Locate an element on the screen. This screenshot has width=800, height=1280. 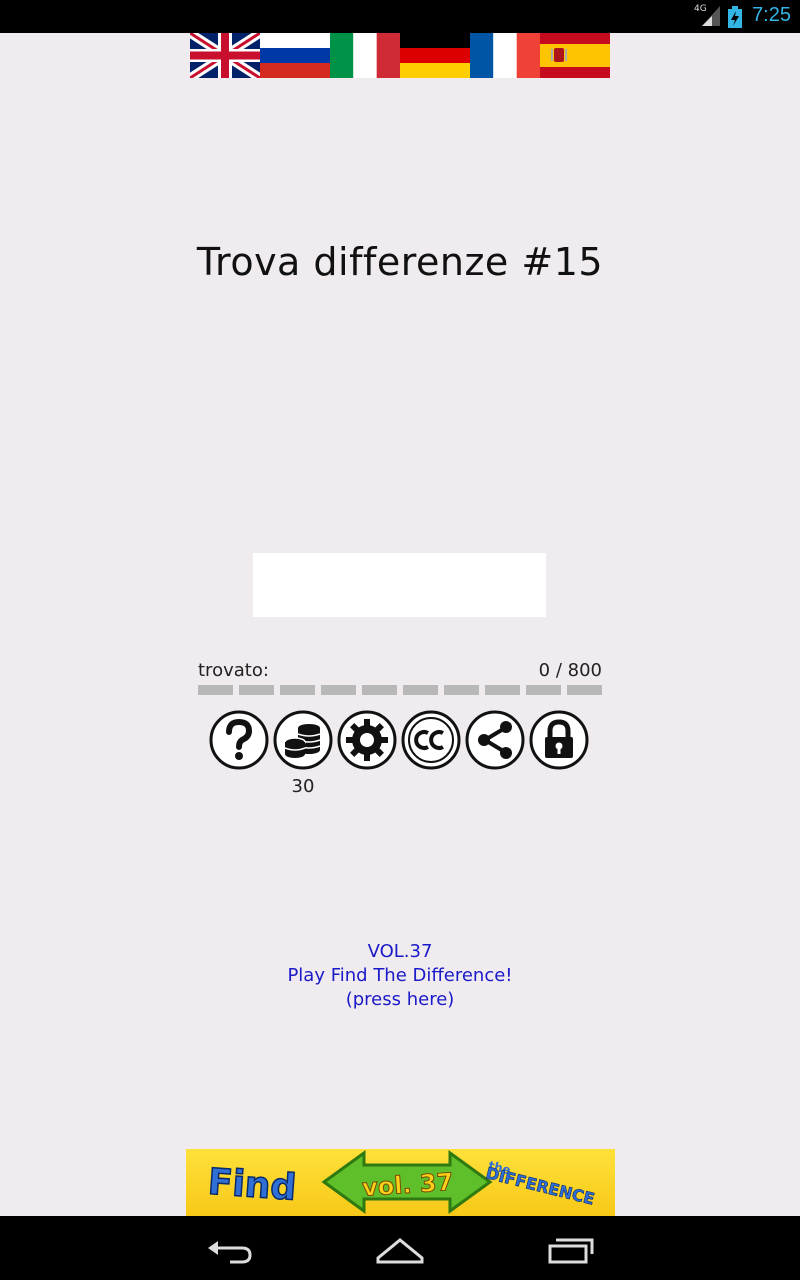
promo-text: Play Find The Difference! is located at coordinates (400, 975).